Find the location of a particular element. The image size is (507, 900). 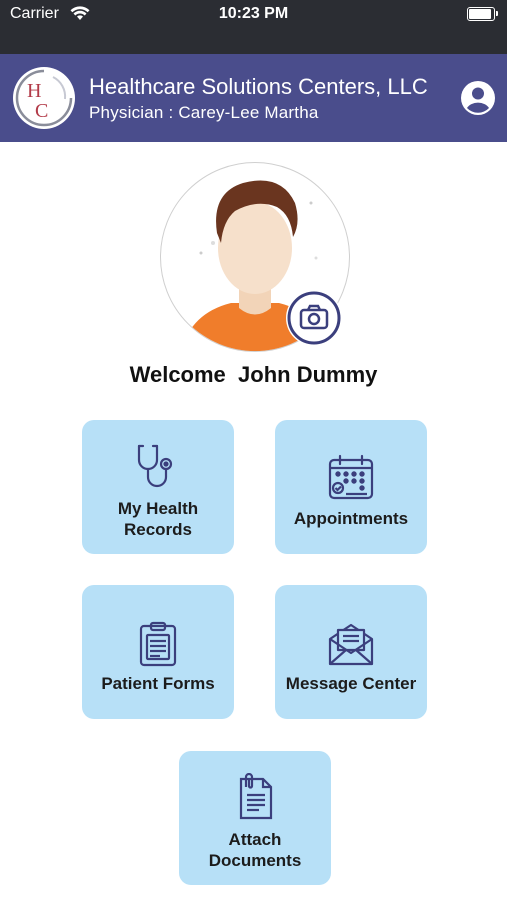

user-account-icon is located at coordinates (478, 98).